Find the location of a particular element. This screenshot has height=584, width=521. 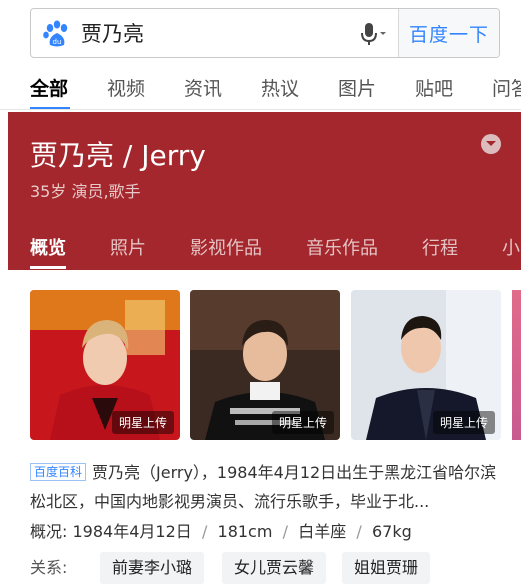

card-tab-overview: 概览 is located at coordinates (48, 247).